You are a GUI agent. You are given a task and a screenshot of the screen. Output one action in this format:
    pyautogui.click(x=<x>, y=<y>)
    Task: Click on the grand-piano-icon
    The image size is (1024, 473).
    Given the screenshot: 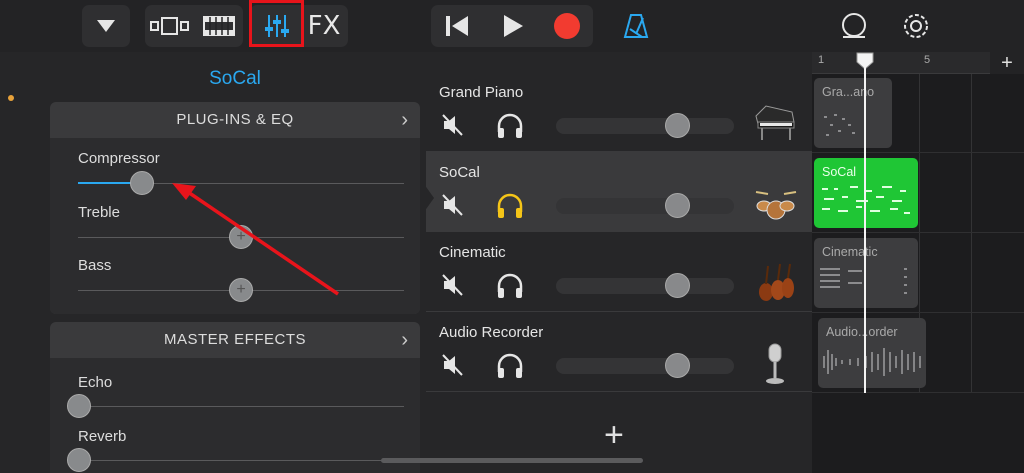 What is the action you would take?
    pyautogui.click(x=775, y=123)
    